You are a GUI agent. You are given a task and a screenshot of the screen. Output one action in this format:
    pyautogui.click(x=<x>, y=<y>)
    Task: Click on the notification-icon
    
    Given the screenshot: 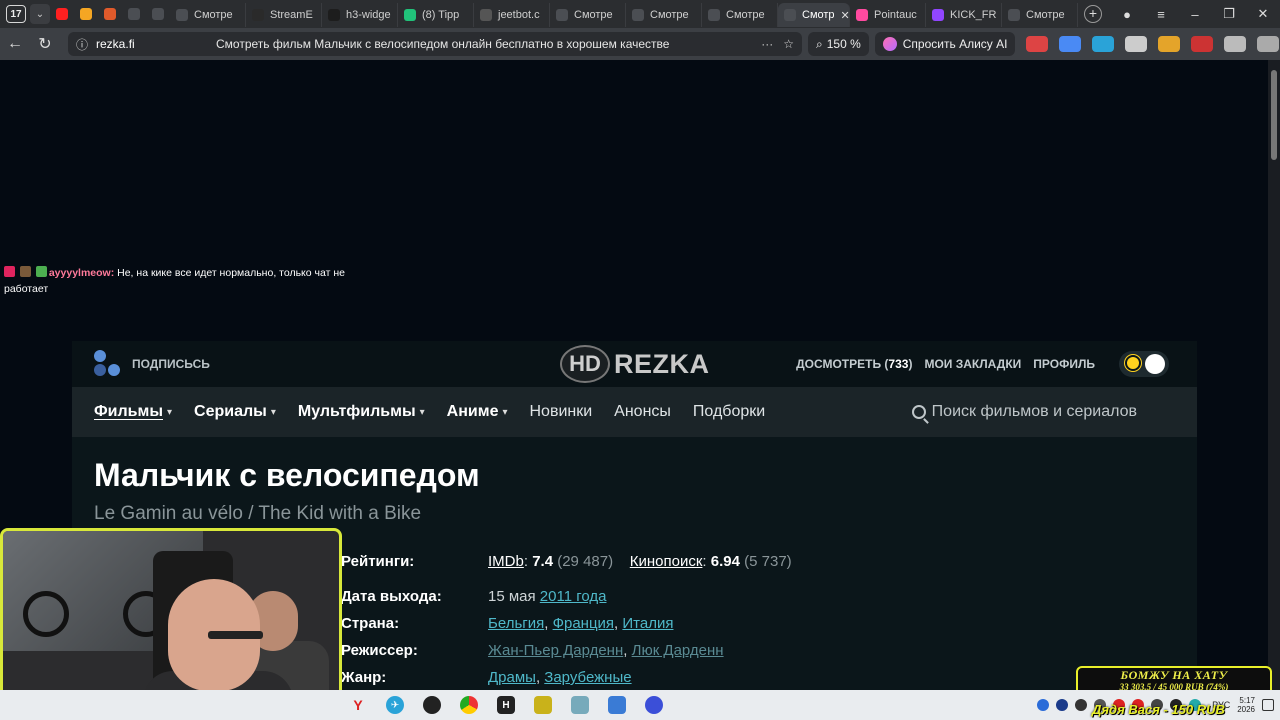 What is the action you would take?
    pyautogui.click(x=1268, y=705)
    